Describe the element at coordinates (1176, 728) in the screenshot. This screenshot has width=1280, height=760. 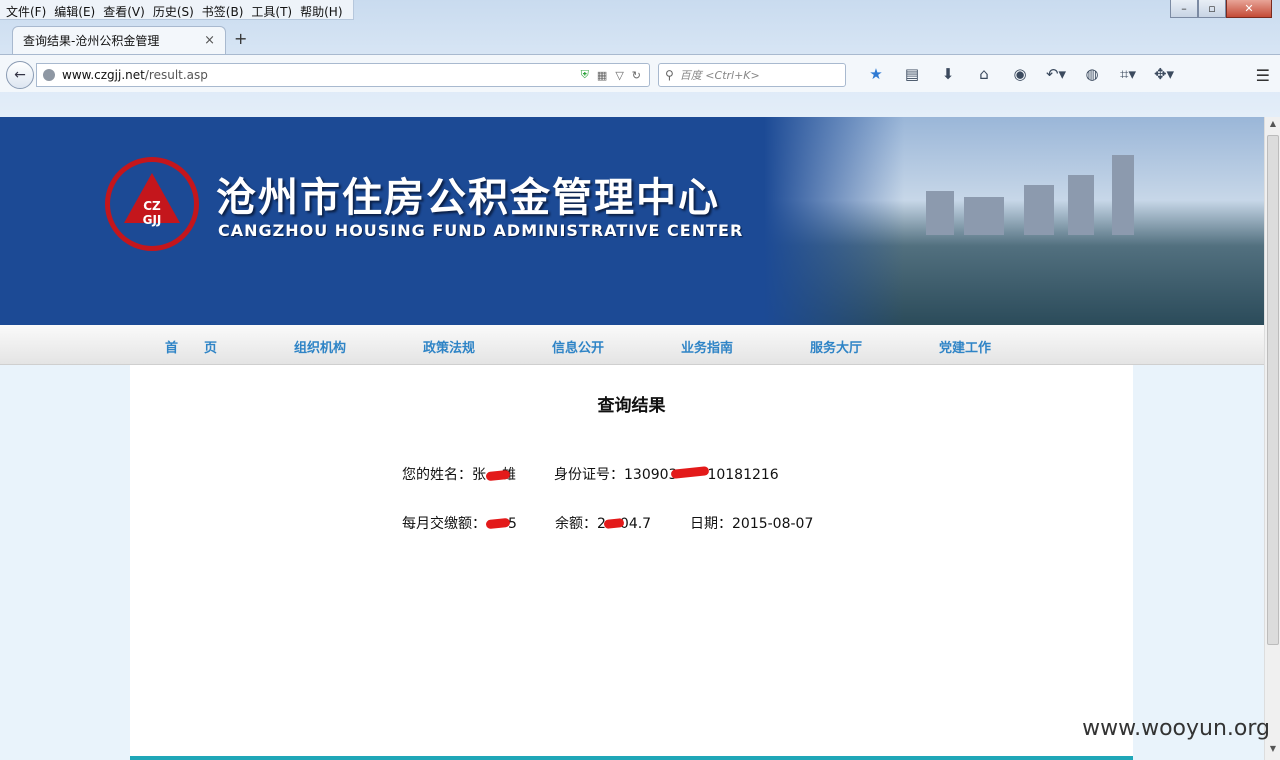
I see `watermark: www.wooyun.org` at that location.